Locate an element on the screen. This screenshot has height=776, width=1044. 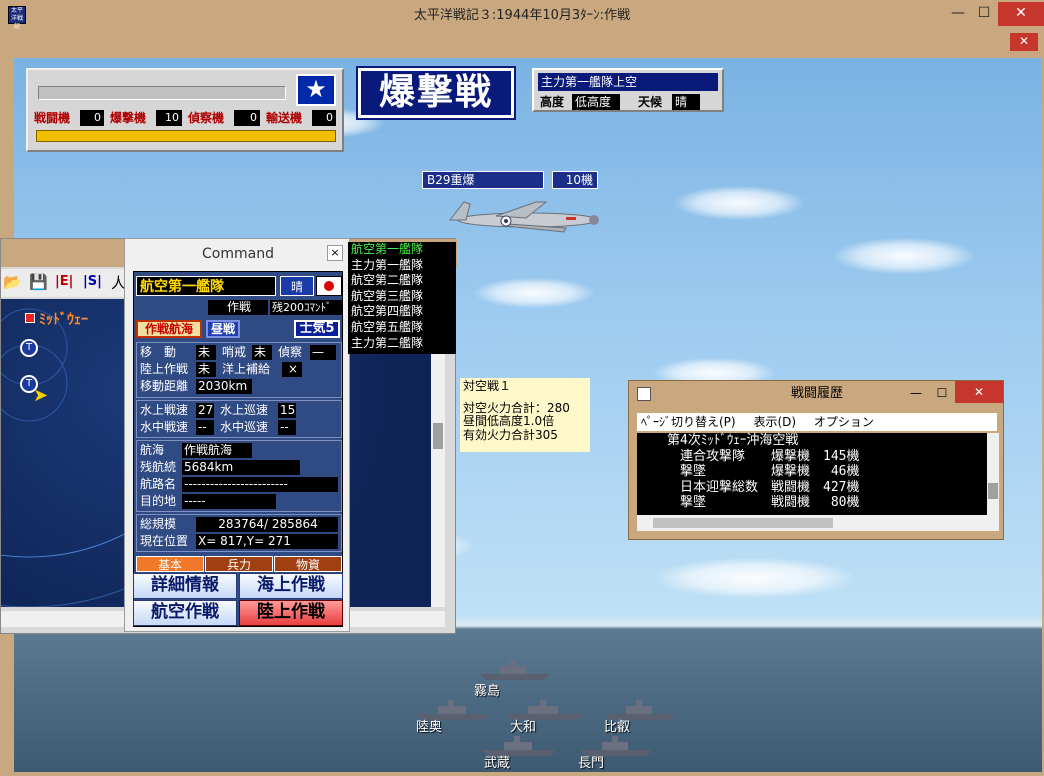
altitude-value: 低高度 is located at coordinates (596, 102).